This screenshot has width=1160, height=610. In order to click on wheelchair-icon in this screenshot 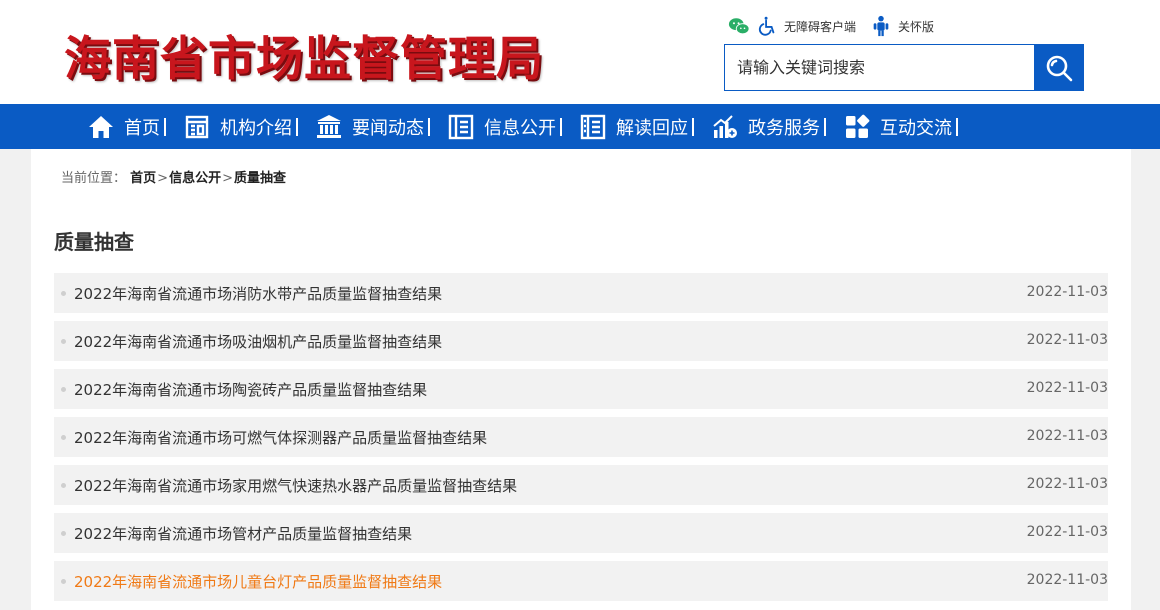, I will do `click(767, 26)`.